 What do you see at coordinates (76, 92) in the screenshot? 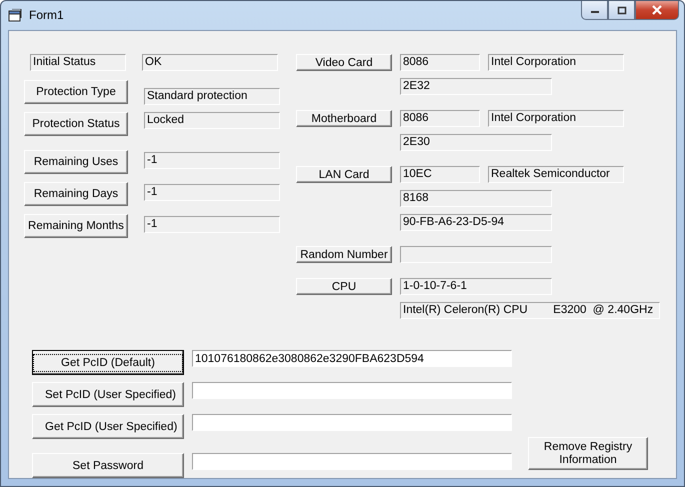
I see `status-button: Protection Type` at bounding box center [76, 92].